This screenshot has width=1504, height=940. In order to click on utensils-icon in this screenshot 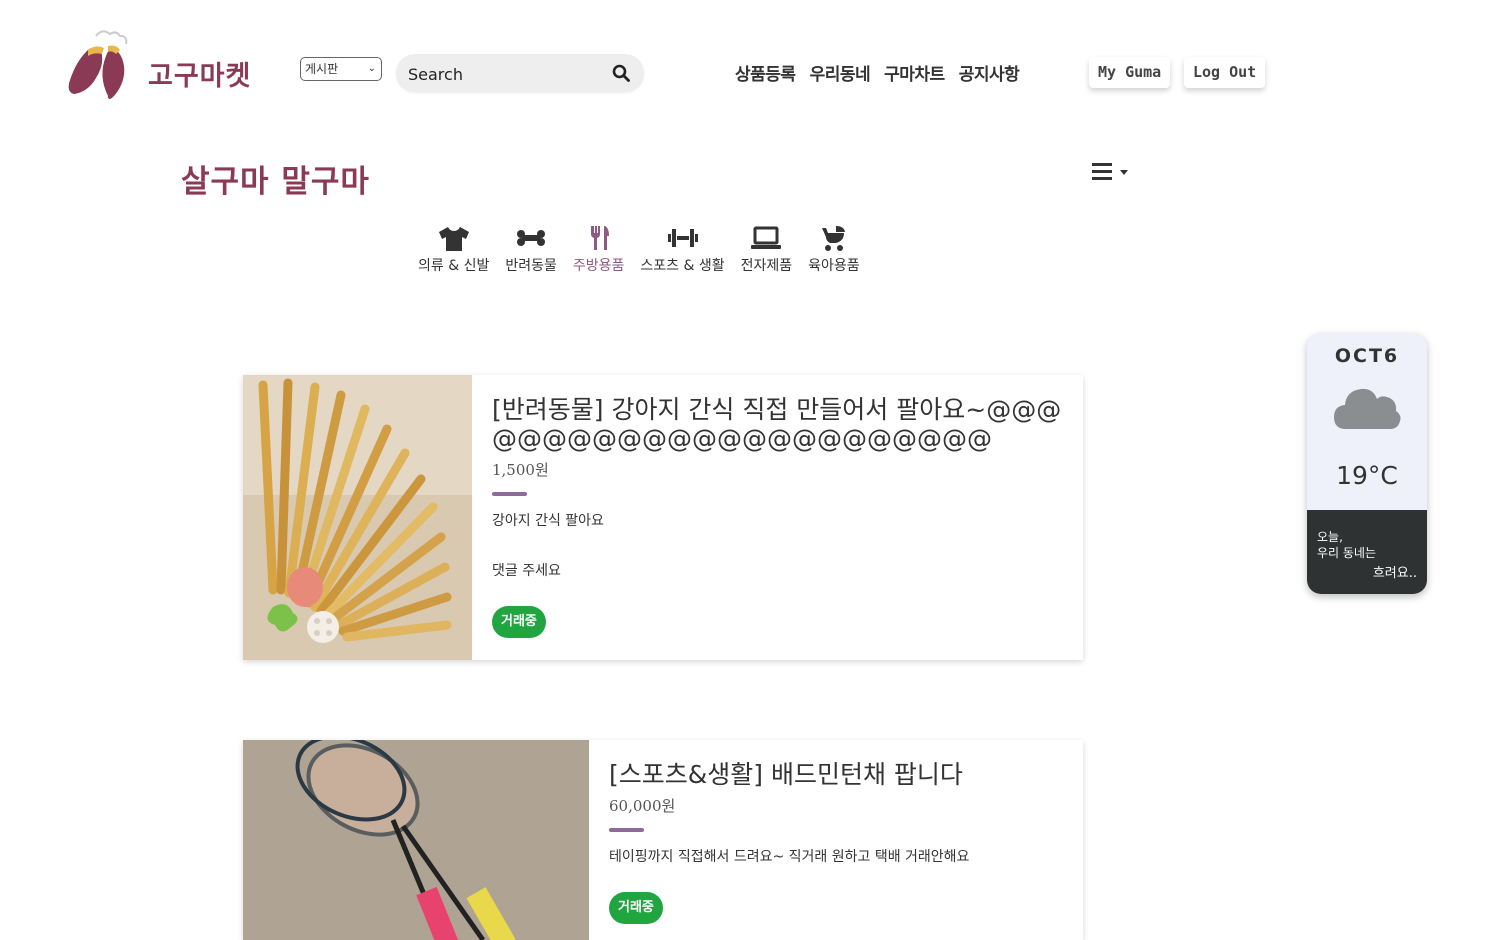, I will do `click(599, 238)`.